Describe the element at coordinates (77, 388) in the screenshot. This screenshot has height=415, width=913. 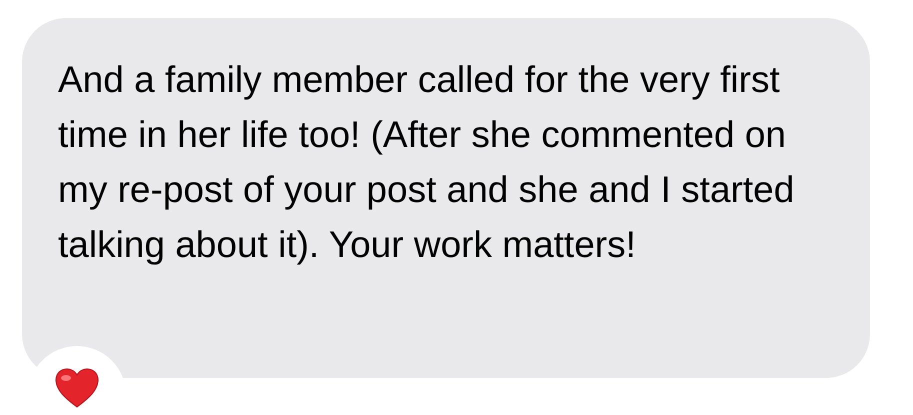
I see `heart-icon` at that location.